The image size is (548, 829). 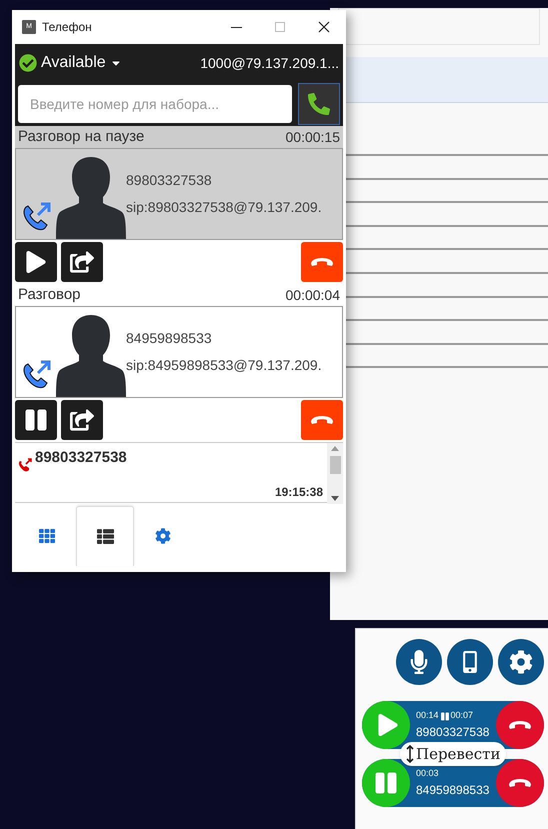 I want to click on call-duration: 00:00:04, so click(x=313, y=295).